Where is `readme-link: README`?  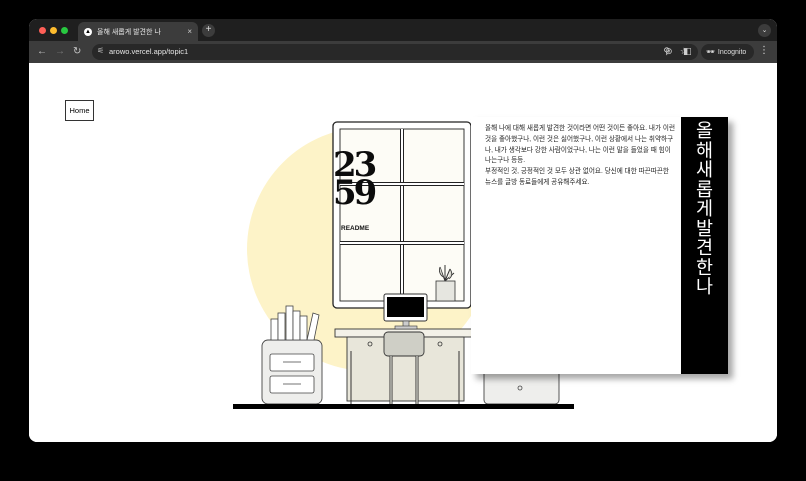
readme-link: README is located at coordinates (355, 228).